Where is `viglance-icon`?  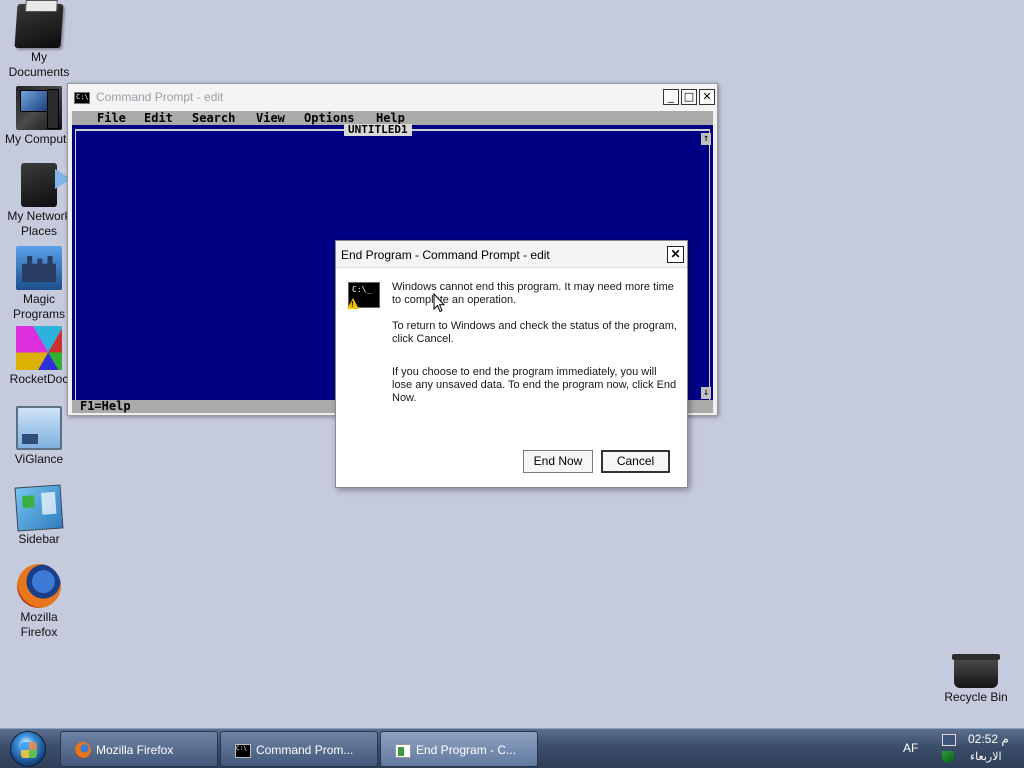
viglance-icon is located at coordinates (39, 428).